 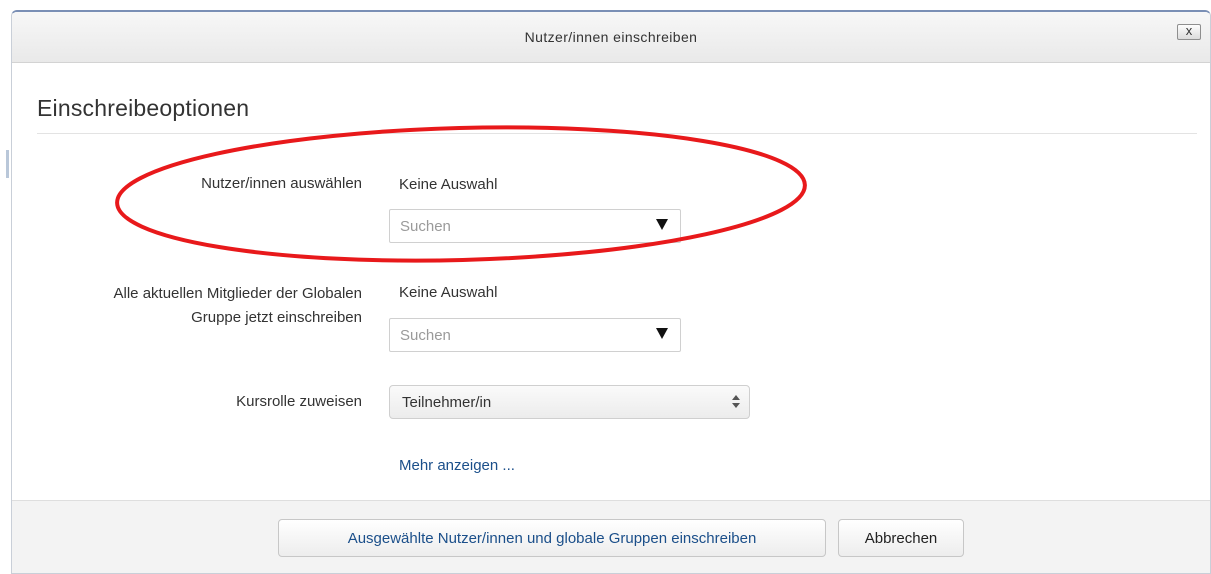 I want to click on updown-icon, so click(x=736, y=402).